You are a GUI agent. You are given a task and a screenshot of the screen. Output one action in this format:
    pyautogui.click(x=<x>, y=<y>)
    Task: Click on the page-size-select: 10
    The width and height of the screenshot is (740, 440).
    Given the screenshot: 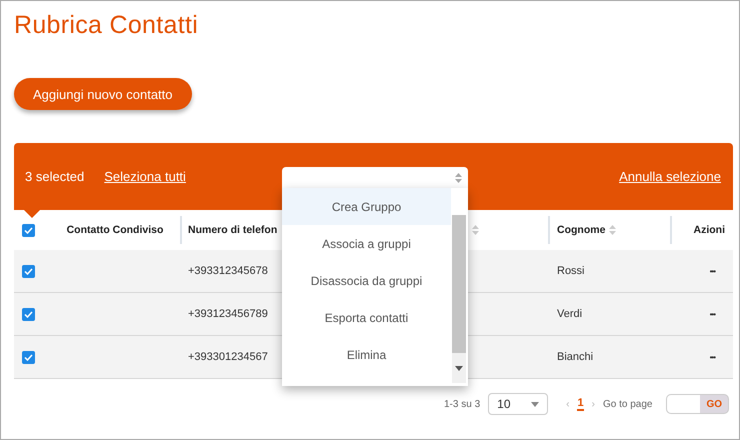 What is the action you would take?
    pyautogui.click(x=518, y=404)
    